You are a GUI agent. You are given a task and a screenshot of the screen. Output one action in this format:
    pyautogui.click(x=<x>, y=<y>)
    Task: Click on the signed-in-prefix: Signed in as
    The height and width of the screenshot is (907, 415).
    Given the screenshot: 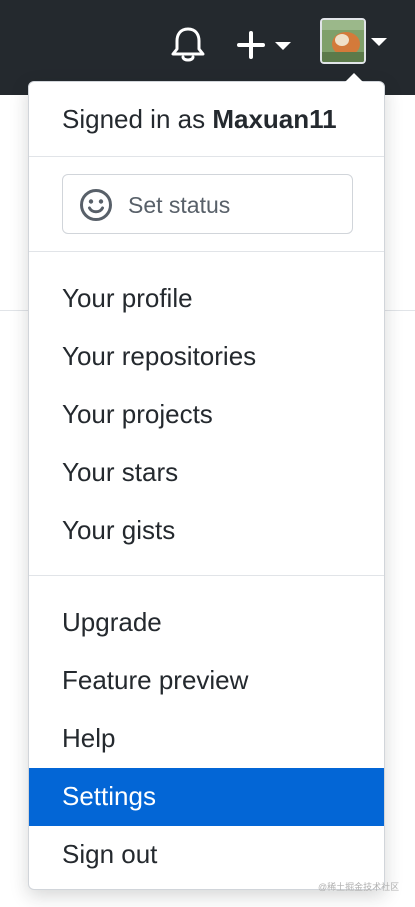 What is the action you would take?
    pyautogui.click(x=134, y=119)
    